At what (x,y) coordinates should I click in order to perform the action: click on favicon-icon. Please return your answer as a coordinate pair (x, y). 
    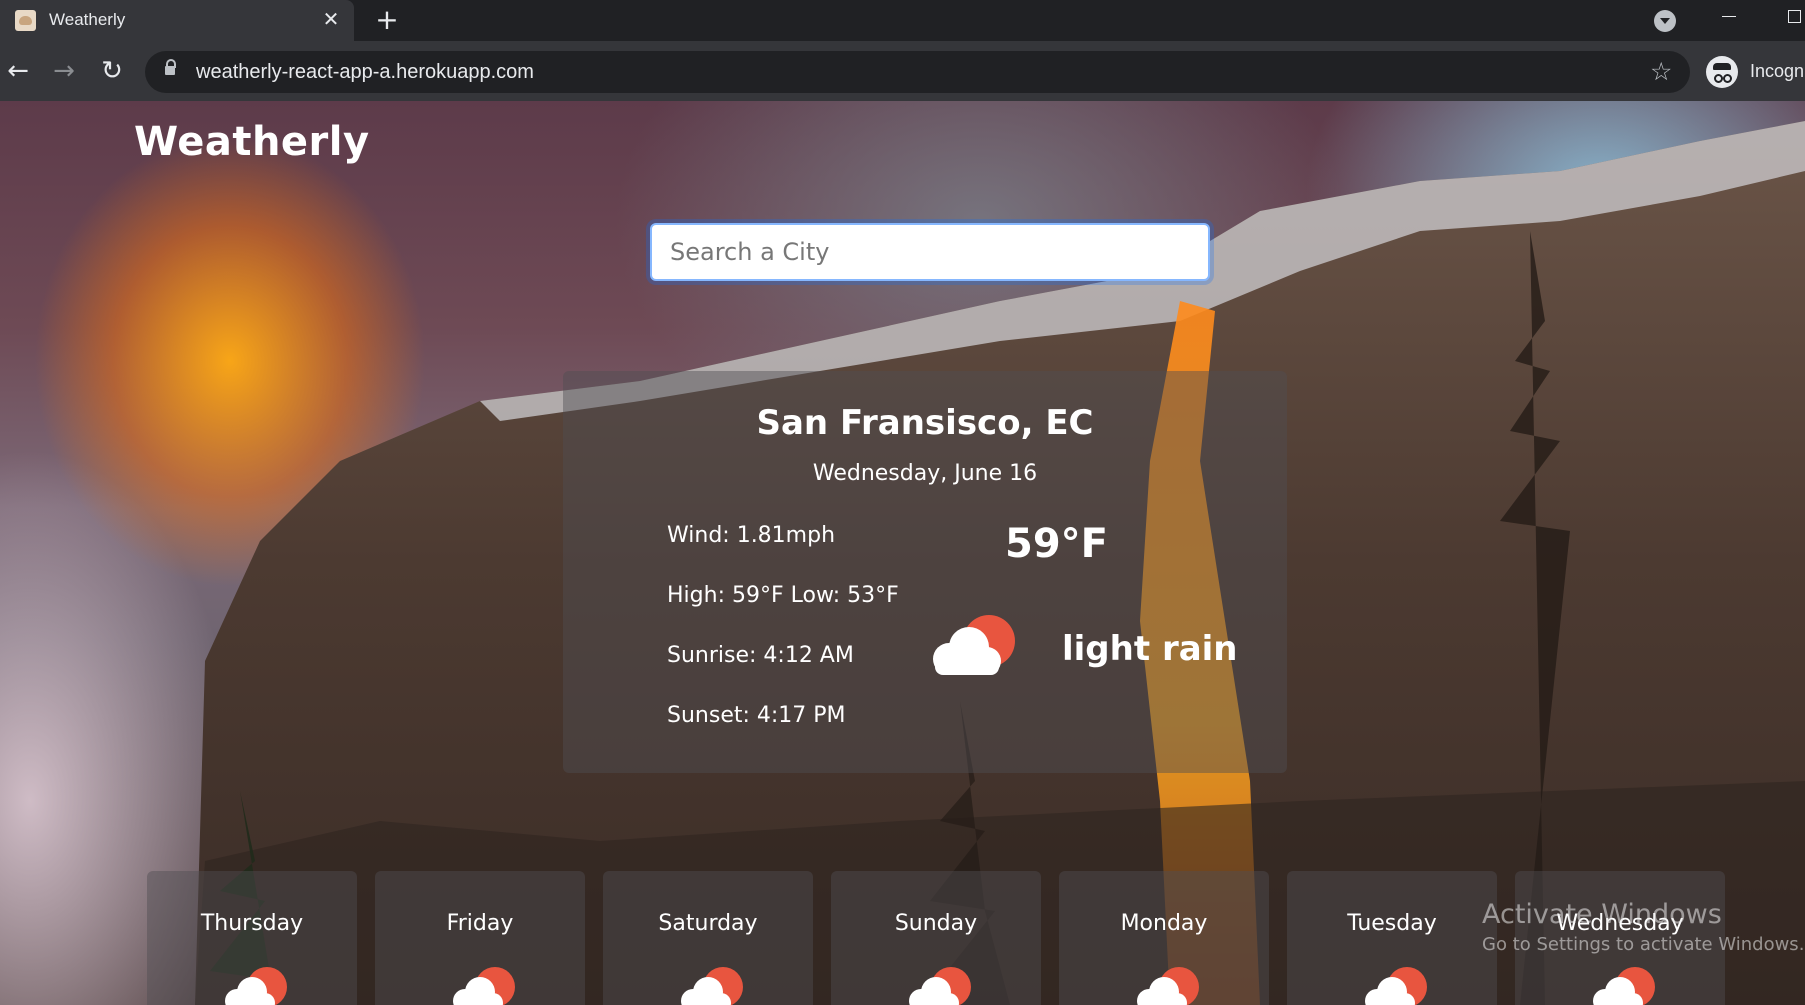
    Looking at the image, I should click on (25, 20).